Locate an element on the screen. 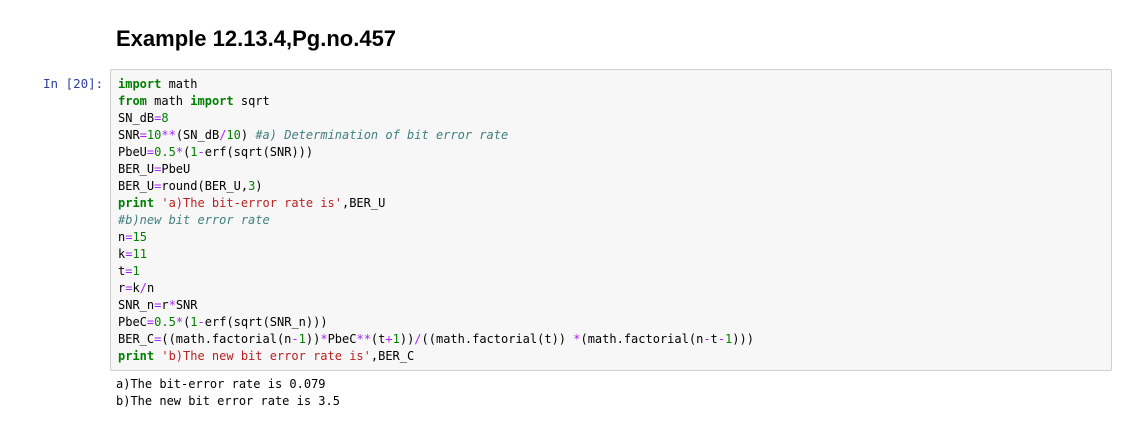  code-line: t=1 is located at coordinates (436, 271).